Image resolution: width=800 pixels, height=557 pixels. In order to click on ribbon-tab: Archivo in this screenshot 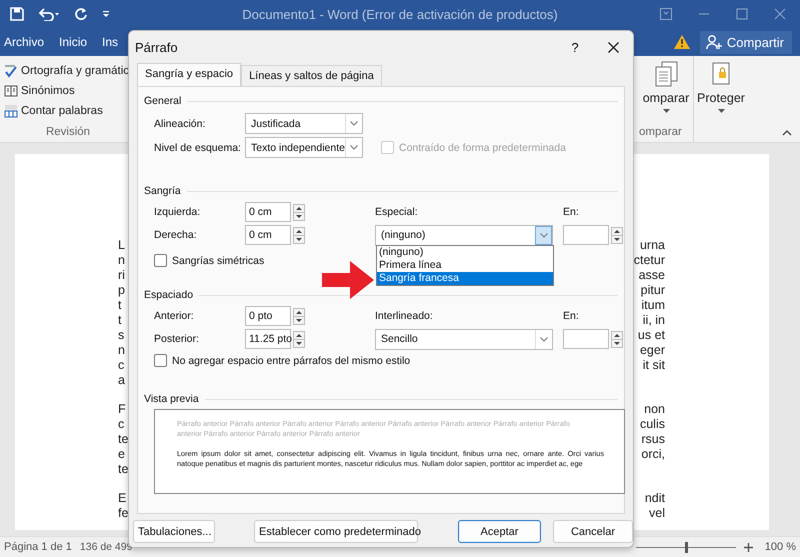, I will do `click(24, 42)`.